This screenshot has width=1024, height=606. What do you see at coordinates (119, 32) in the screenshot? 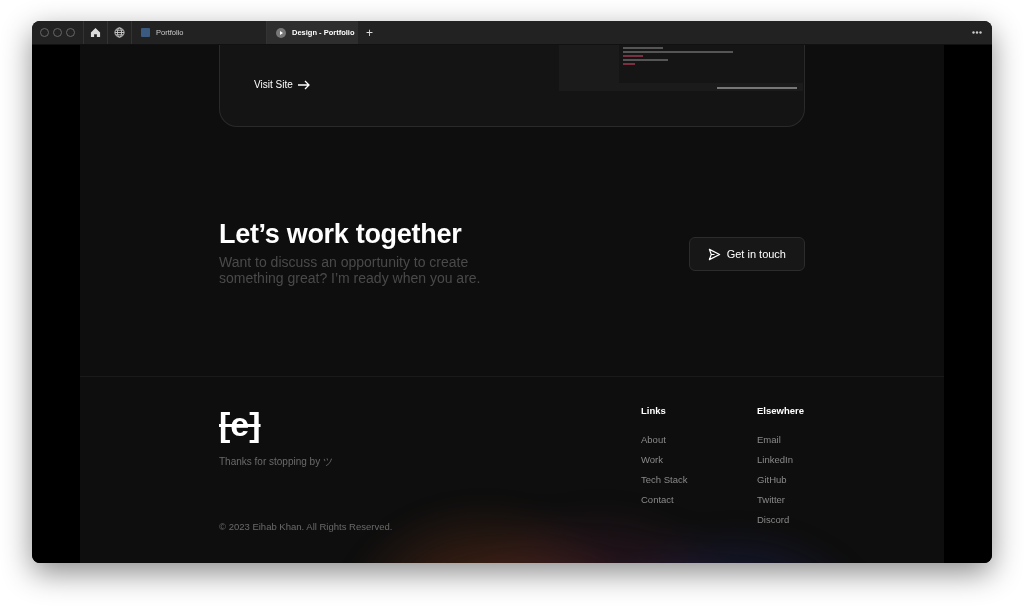
I see `globe-icon` at bounding box center [119, 32].